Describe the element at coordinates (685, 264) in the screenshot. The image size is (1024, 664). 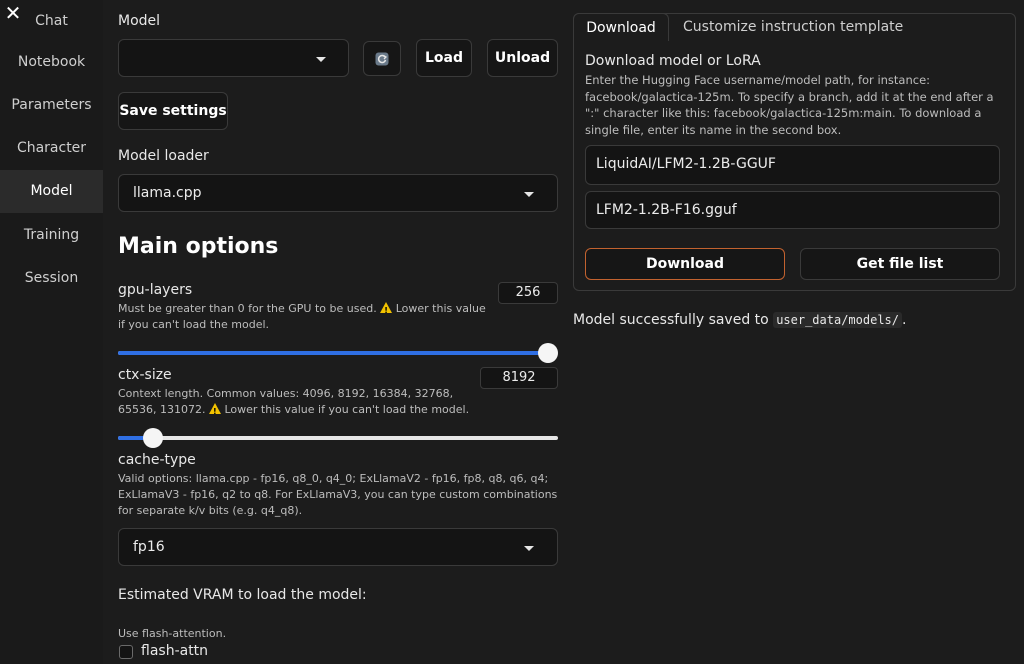
I see `download-button: Download` at that location.